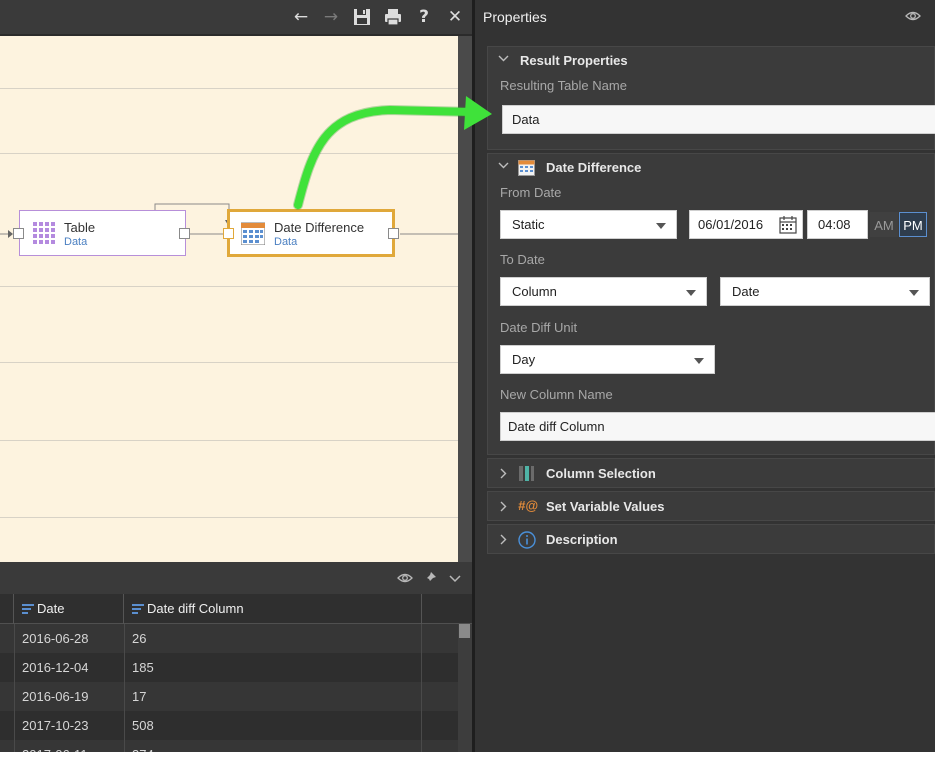 The height and width of the screenshot is (769, 946). I want to click on table-grid-icon, so click(44, 233).